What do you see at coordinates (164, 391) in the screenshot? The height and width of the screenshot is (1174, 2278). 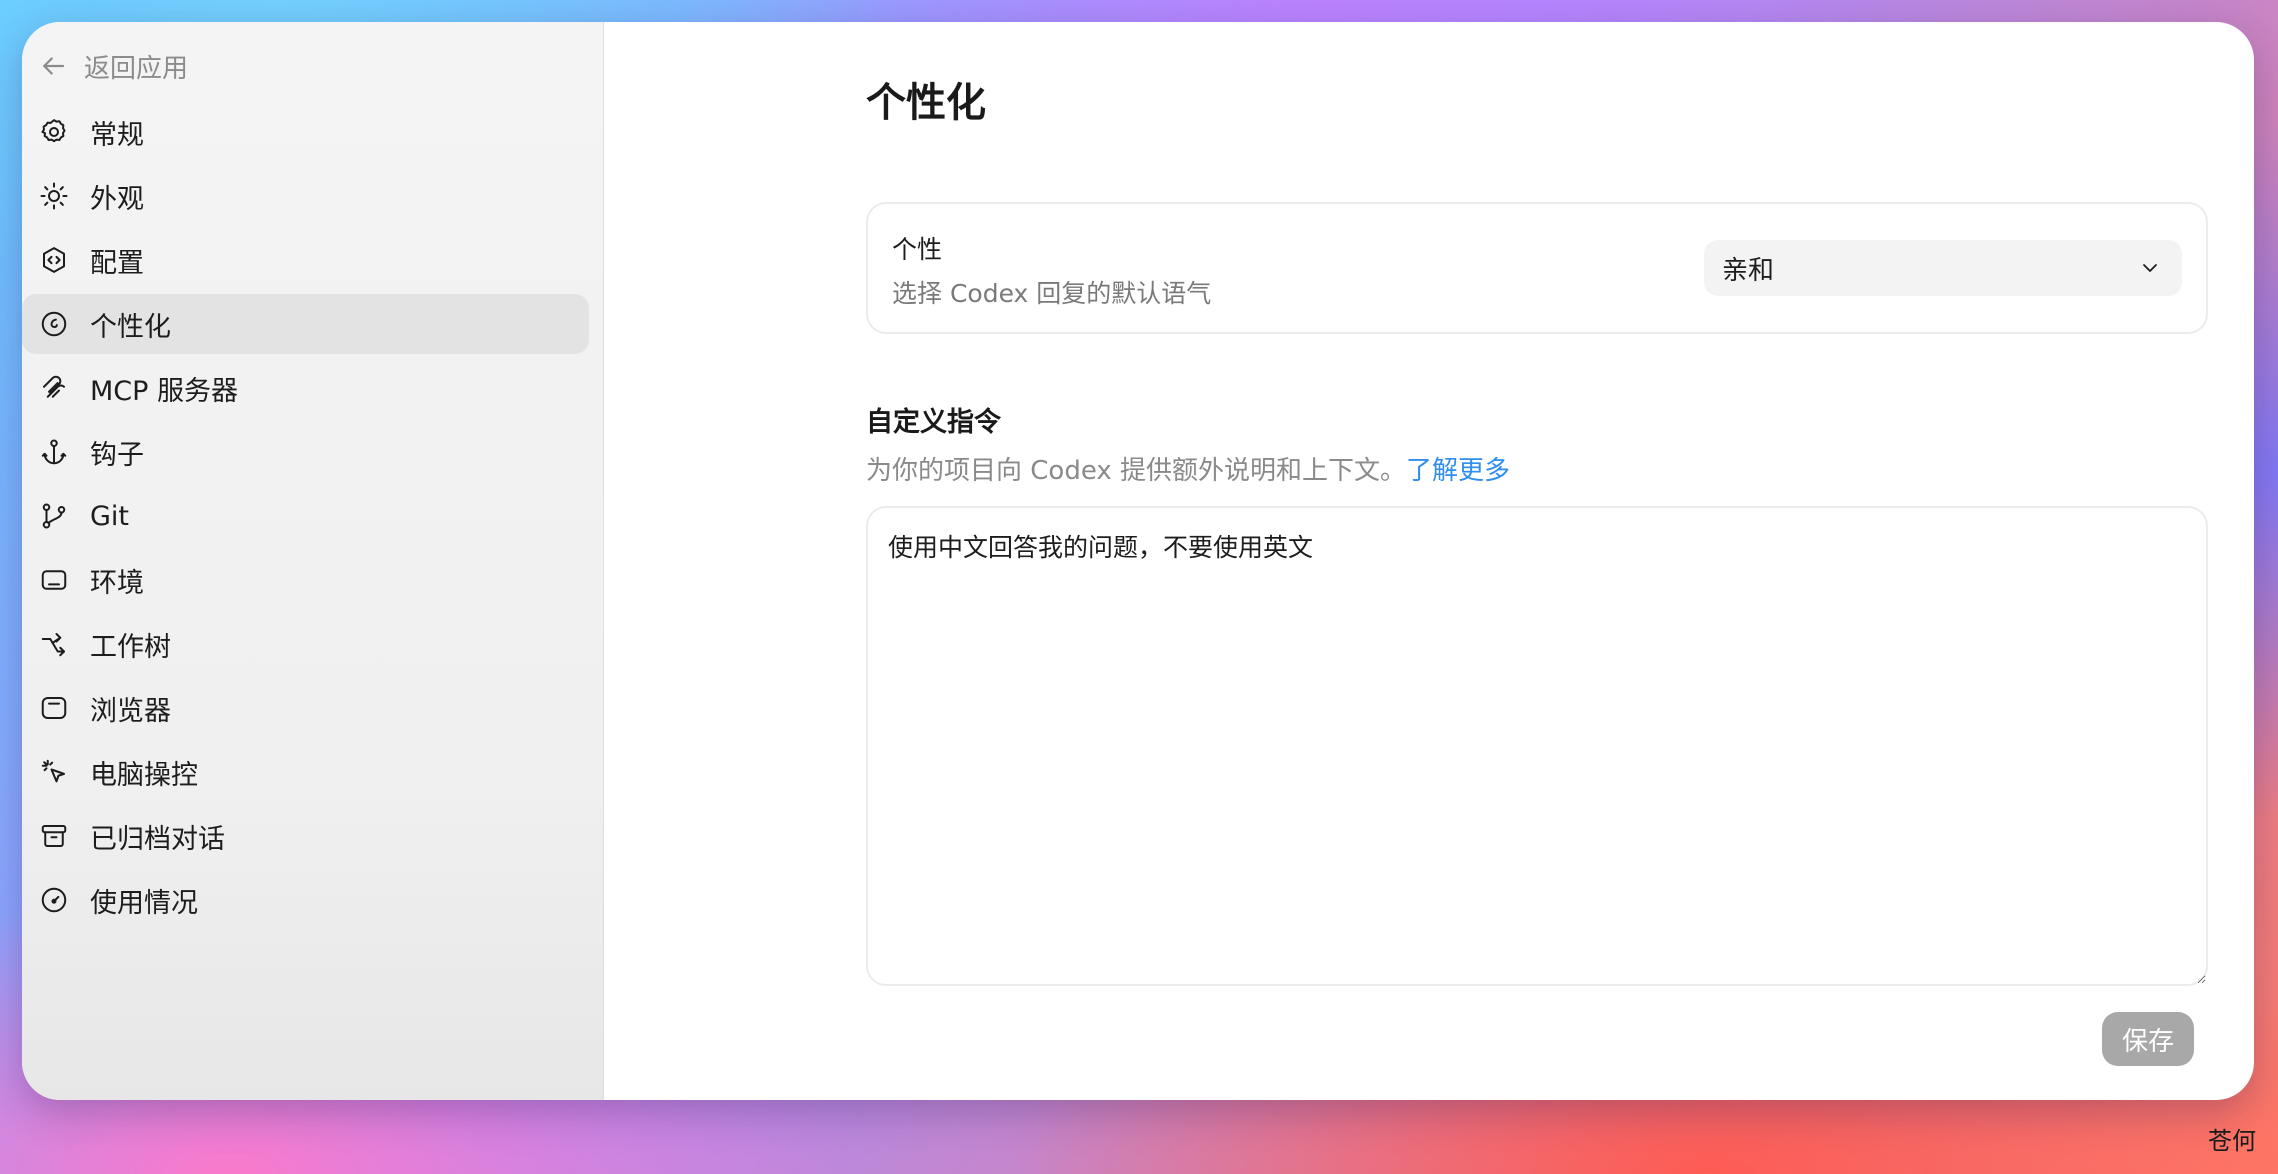 I see `sidebar-item-label: MCP 服务器` at bounding box center [164, 391].